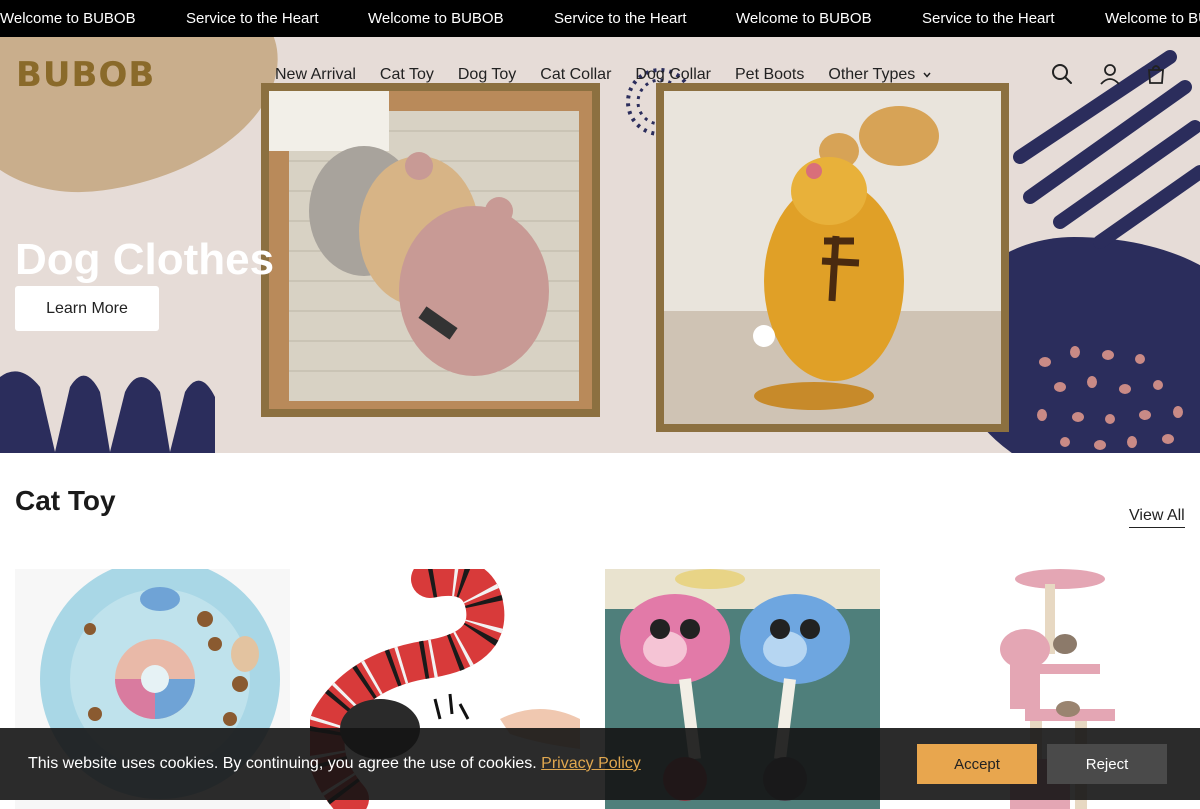 This screenshot has width=1200, height=809. I want to click on chevron-down-icon, so click(927, 75).